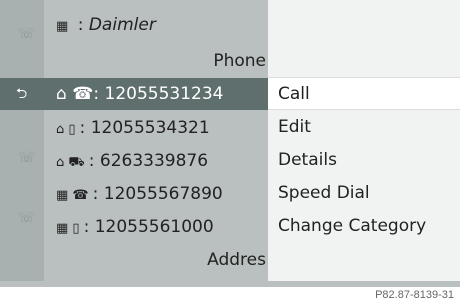 Image resolution: width=460 pixels, height=305 pixels. What do you see at coordinates (75, 94) in the screenshot?
I see `home-icon: ⌂ ☎` at bounding box center [75, 94].